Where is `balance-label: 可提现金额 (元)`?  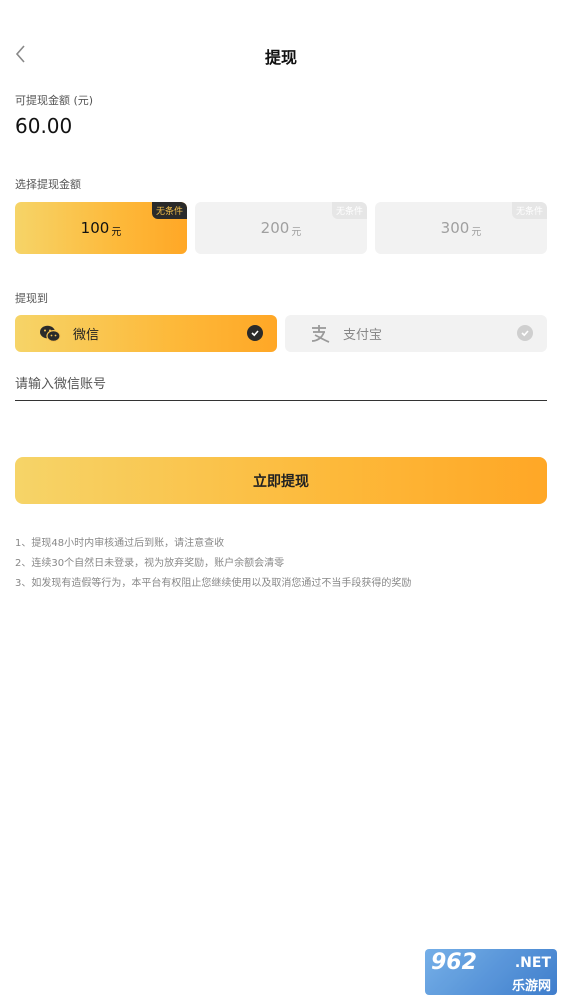
balance-label: 可提现金额 (元) is located at coordinates (54, 100).